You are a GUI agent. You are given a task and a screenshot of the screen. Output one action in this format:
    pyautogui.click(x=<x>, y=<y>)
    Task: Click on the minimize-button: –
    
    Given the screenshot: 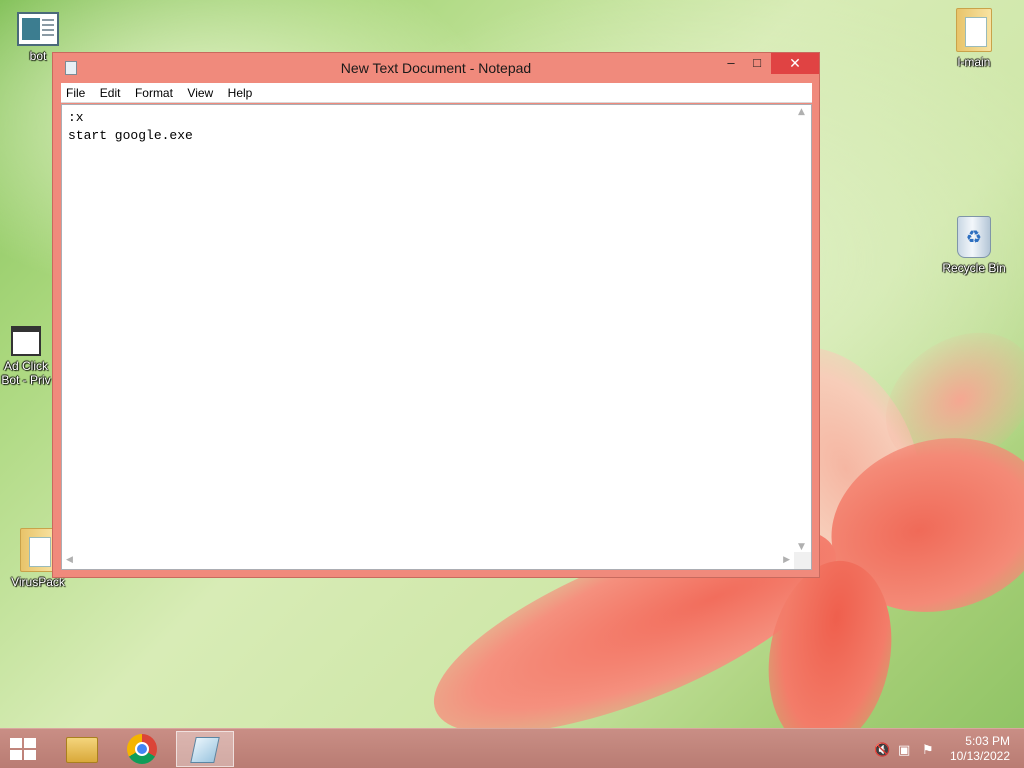 What is the action you would take?
    pyautogui.click(x=731, y=63)
    